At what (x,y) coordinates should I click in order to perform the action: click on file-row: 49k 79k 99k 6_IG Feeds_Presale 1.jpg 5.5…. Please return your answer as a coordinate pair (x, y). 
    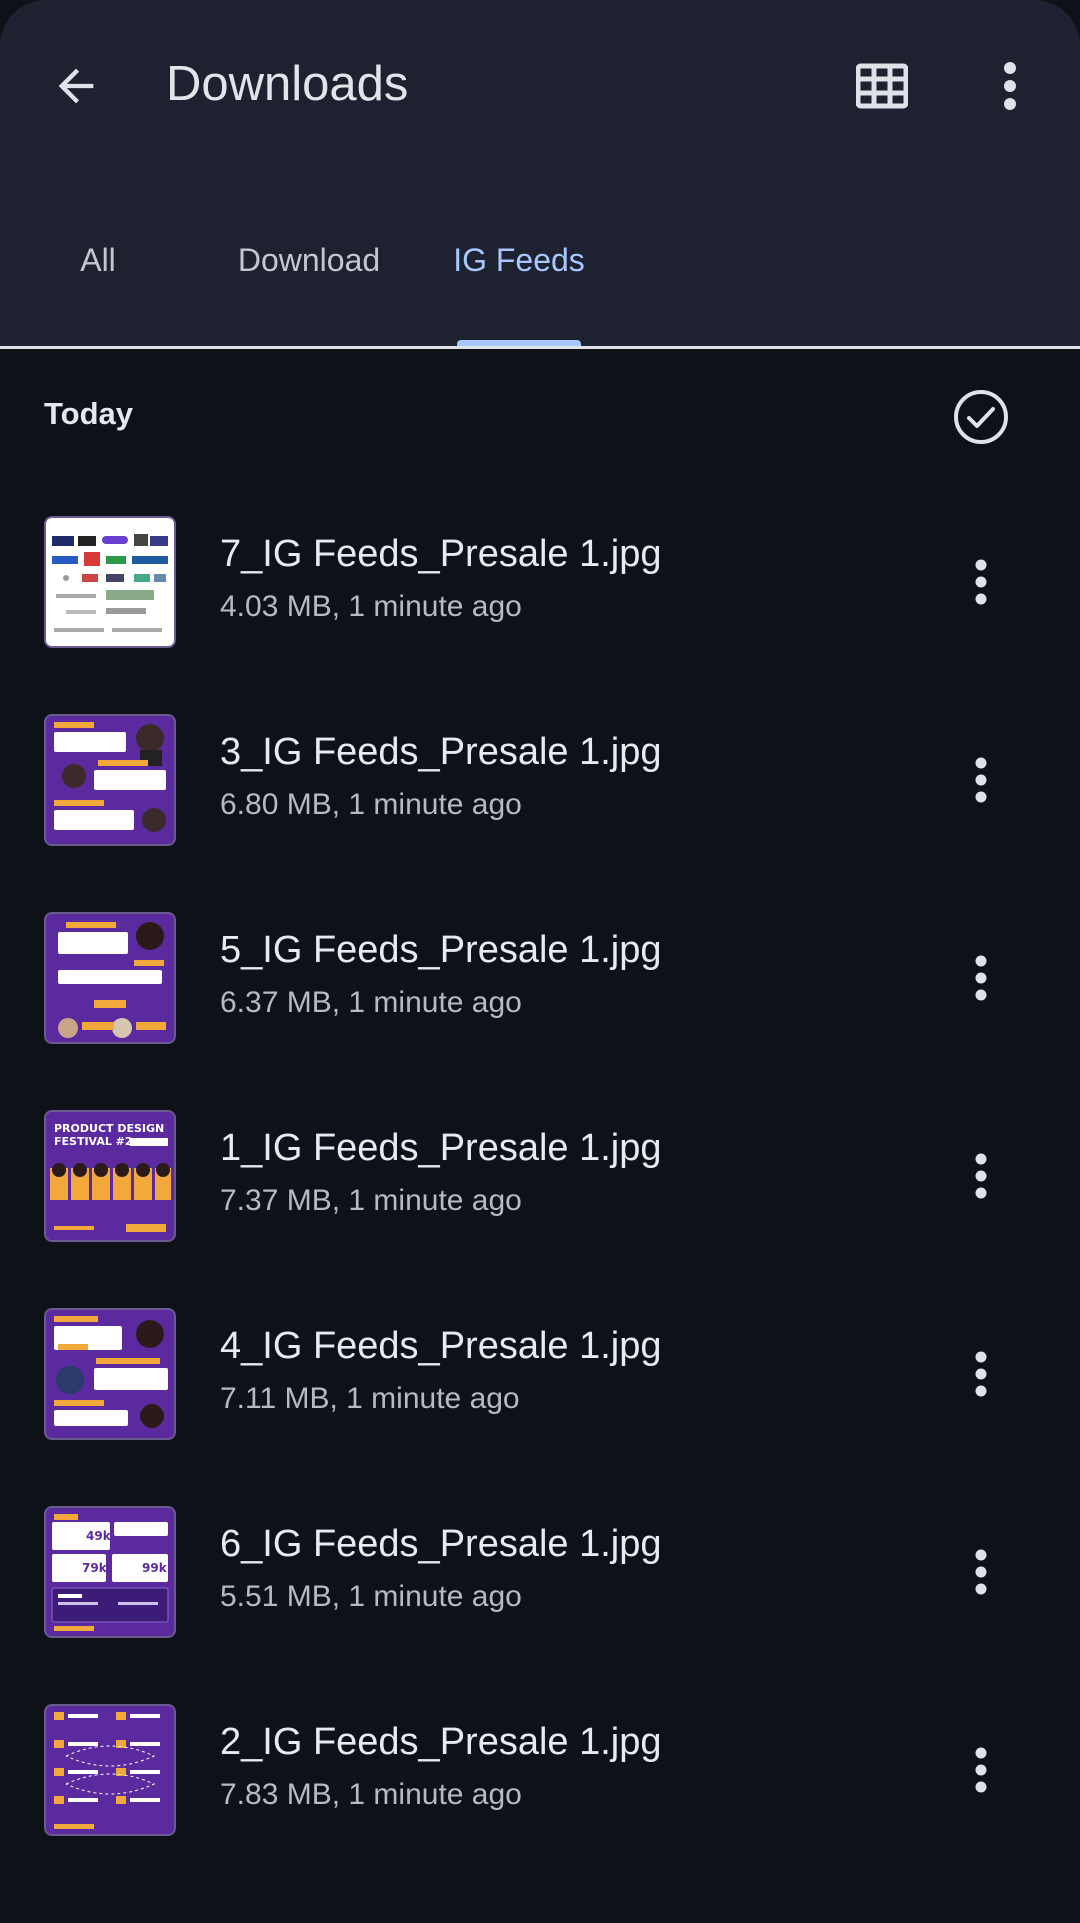
    Looking at the image, I should click on (540, 1565).